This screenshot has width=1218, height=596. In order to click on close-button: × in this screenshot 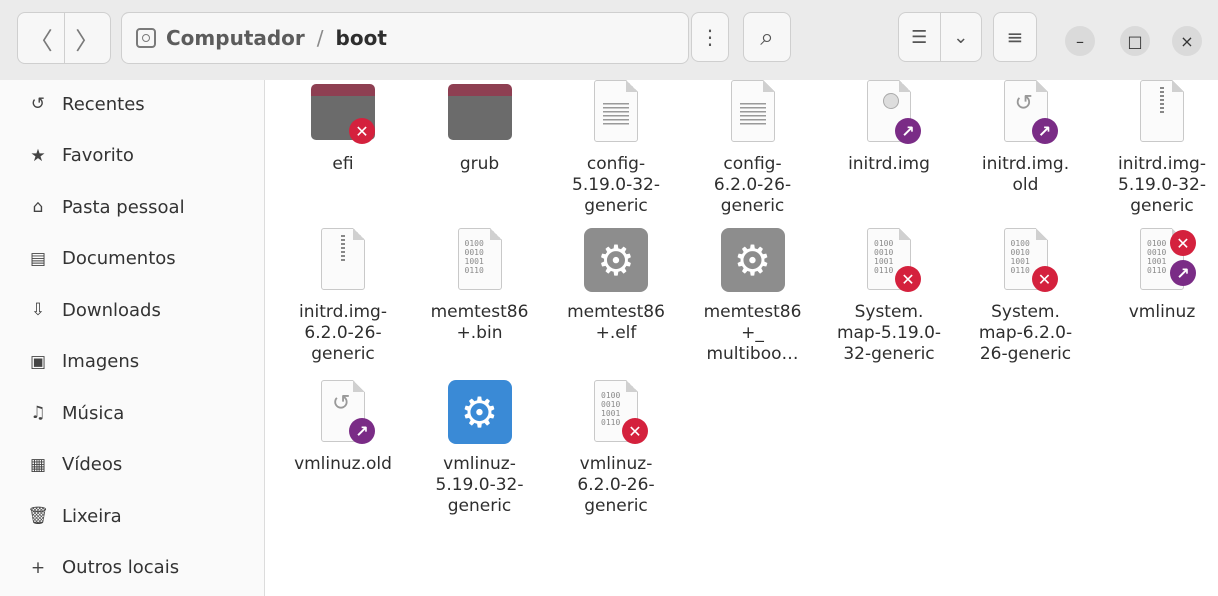, I will do `click(1187, 41)`.